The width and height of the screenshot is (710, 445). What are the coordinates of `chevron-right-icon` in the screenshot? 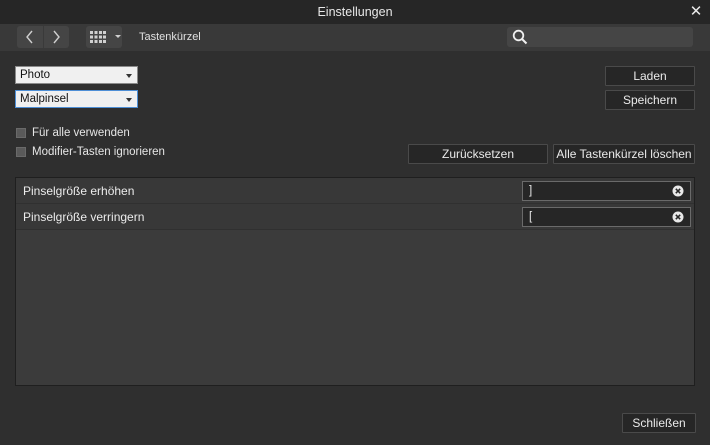 It's located at (57, 37).